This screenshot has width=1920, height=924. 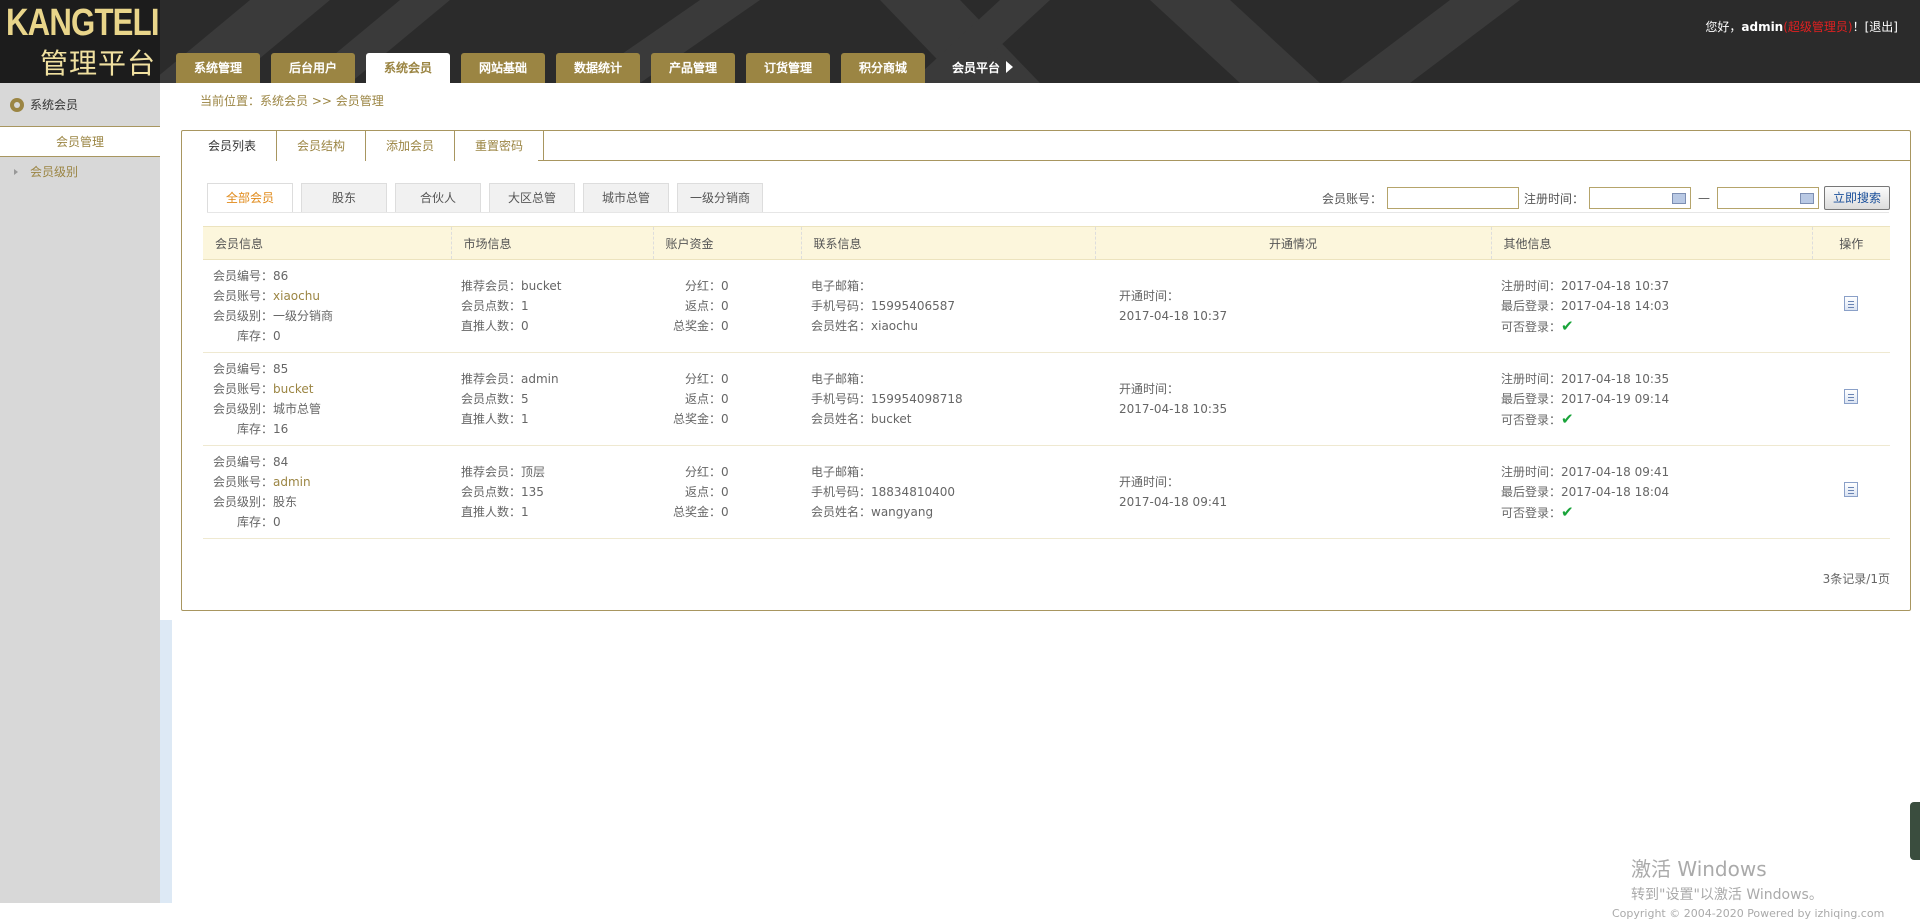 I want to click on cell-actions, so click(x=1851, y=492).